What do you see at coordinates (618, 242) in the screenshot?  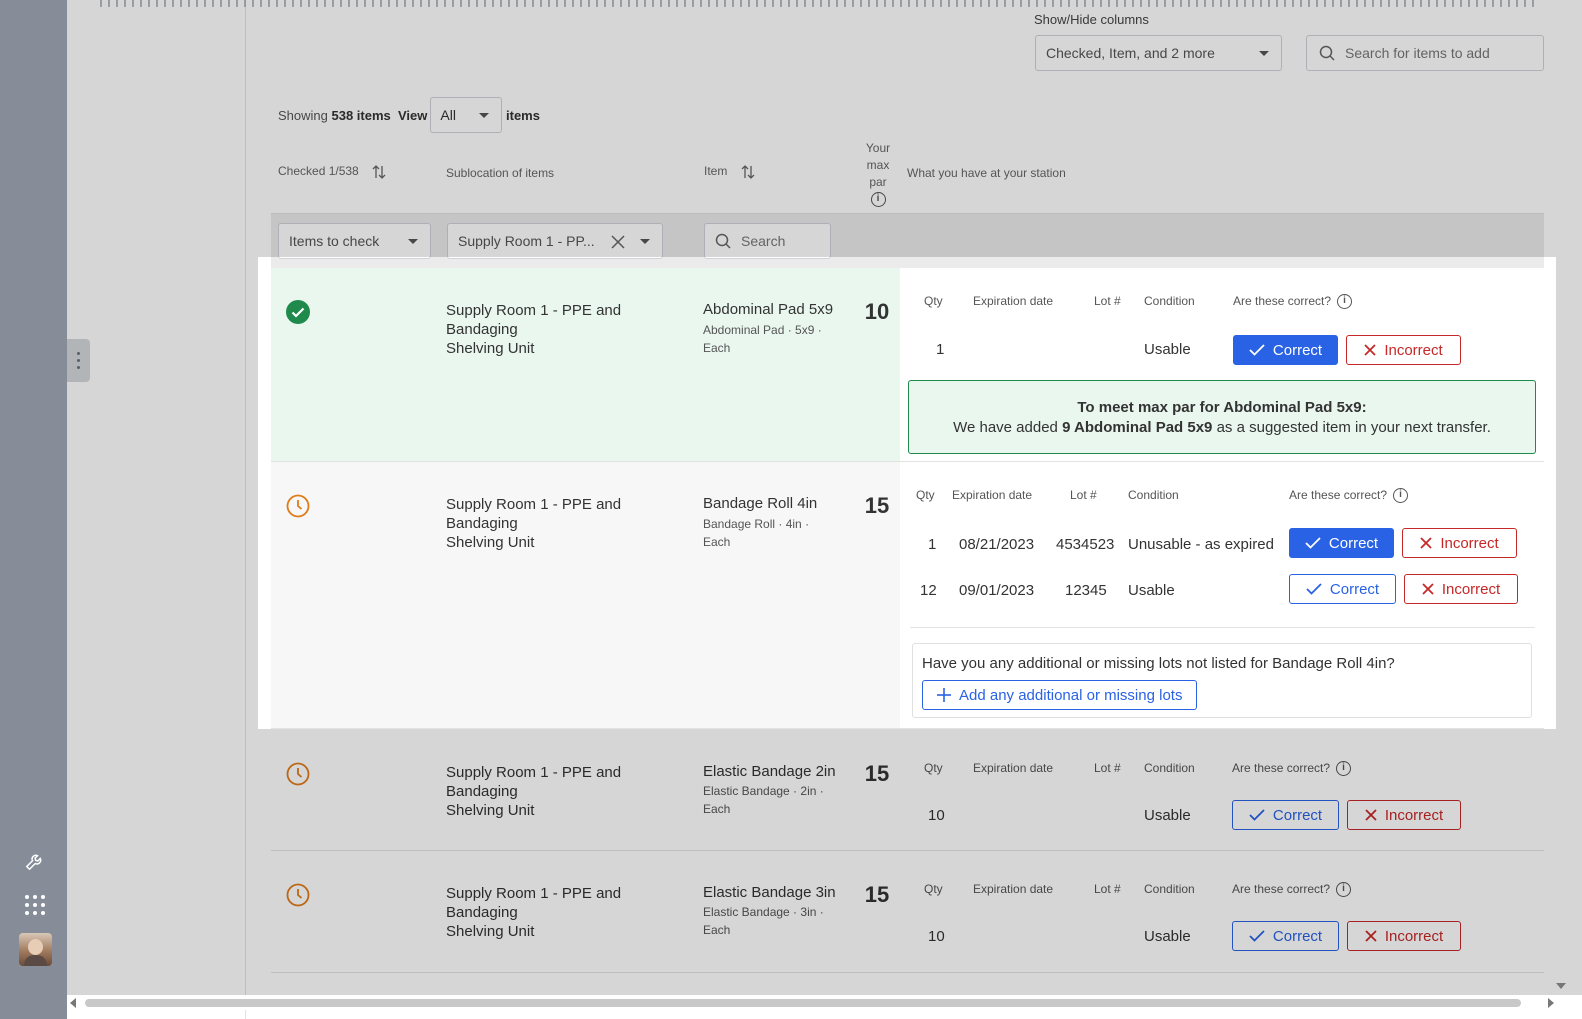 I see `clear-icon` at bounding box center [618, 242].